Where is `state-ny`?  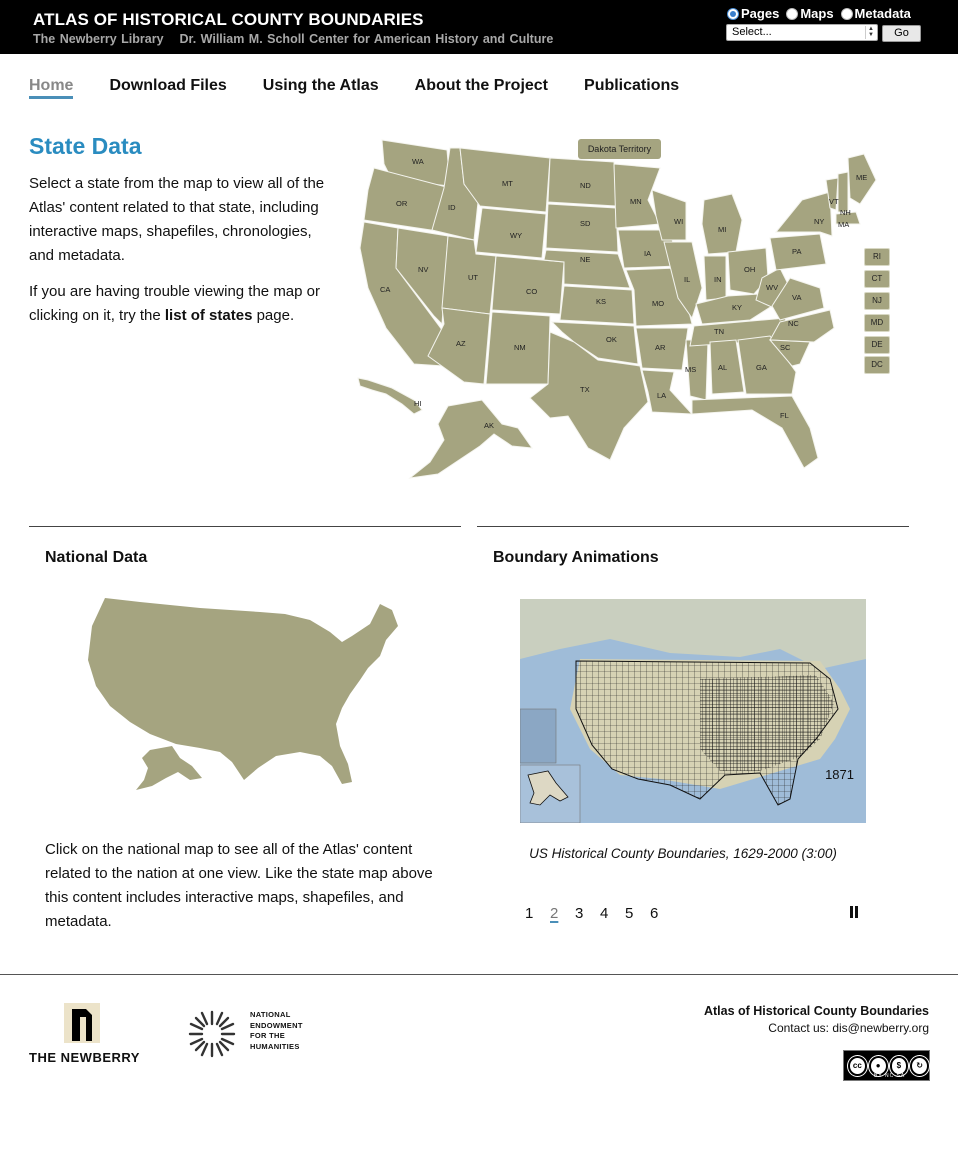 state-ny is located at coordinates (803, 214).